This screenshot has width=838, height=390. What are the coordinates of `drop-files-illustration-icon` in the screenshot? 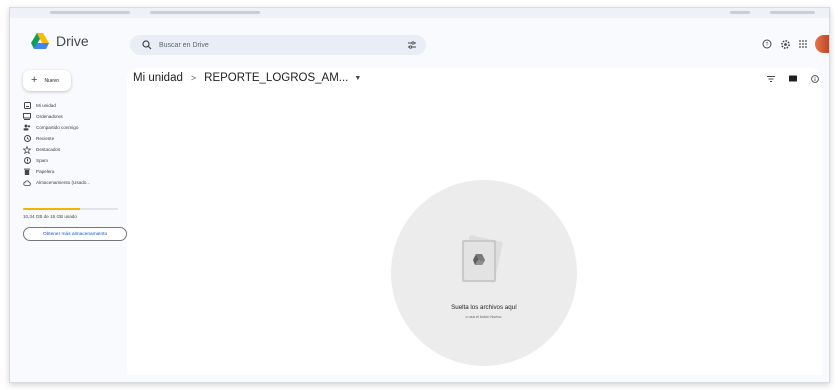 It's located at (482, 259).